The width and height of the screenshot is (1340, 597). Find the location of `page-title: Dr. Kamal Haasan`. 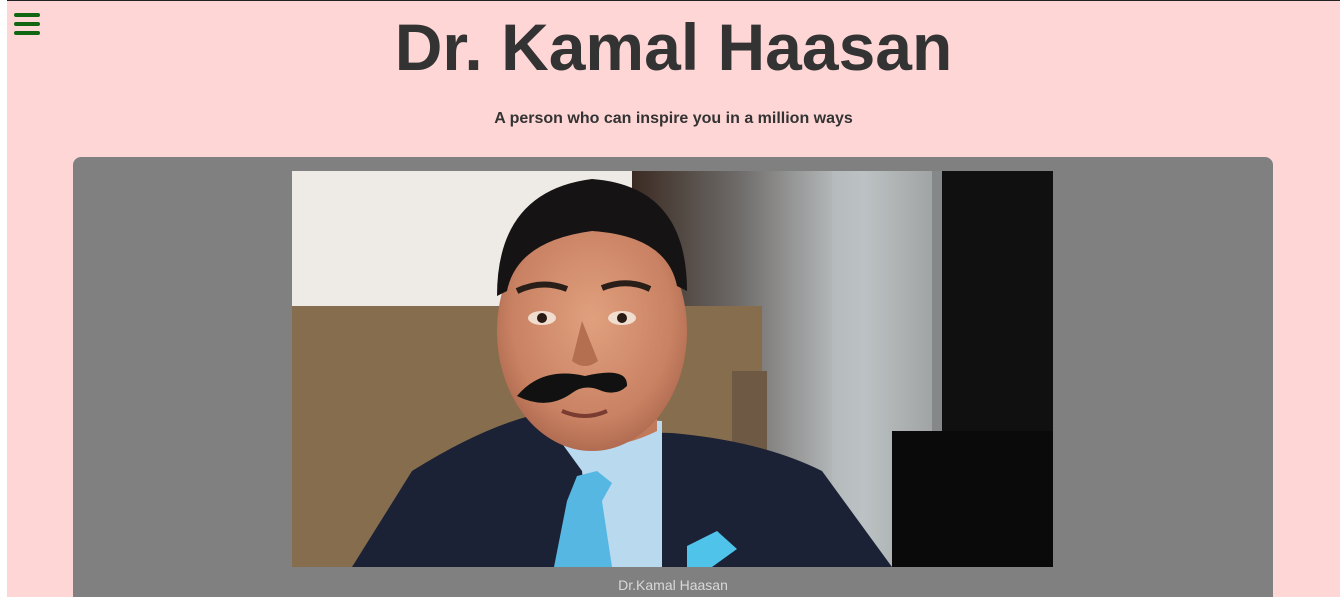

page-title: Dr. Kamal Haasan is located at coordinates (673, 47).